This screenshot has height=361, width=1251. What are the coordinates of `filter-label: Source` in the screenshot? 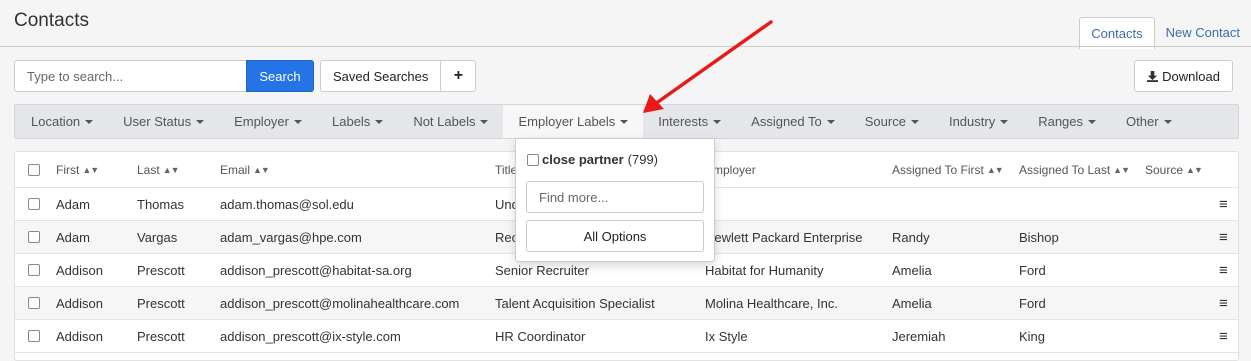 It's located at (885, 121).